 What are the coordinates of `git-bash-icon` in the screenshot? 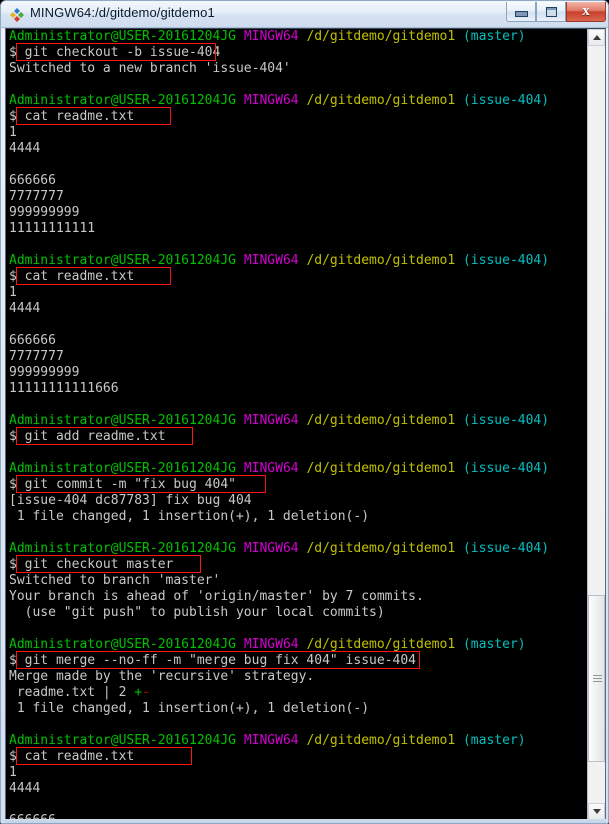 It's located at (17, 15).